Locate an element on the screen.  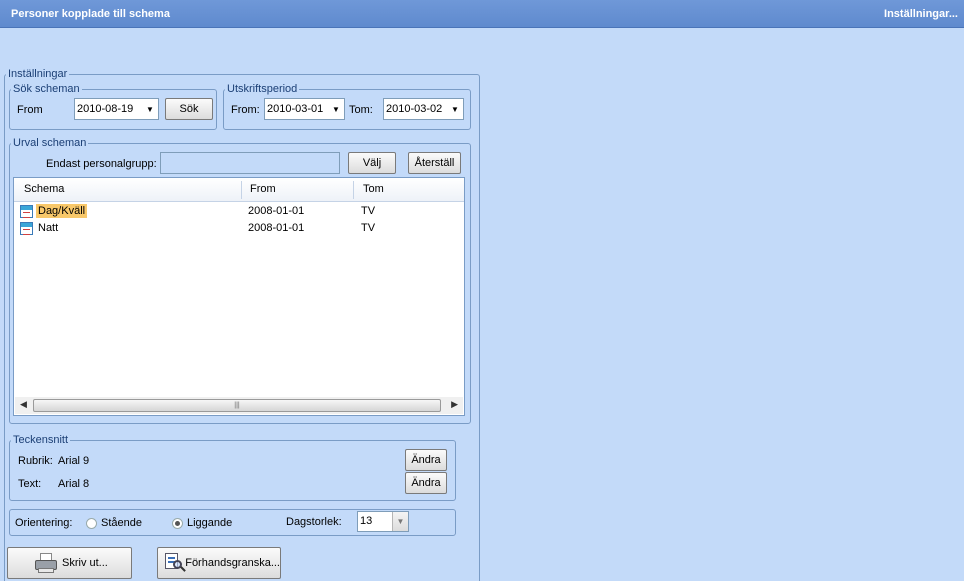
print-from-label: From: is located at coordinates (245, 110).